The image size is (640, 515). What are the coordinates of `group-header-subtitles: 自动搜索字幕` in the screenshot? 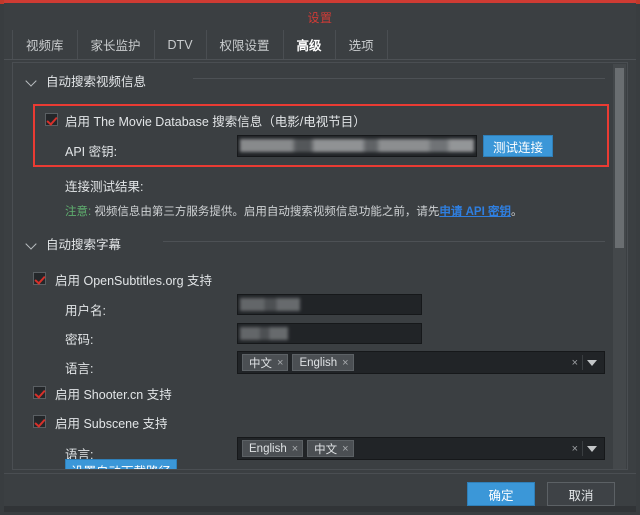 It's located at (73, 243).